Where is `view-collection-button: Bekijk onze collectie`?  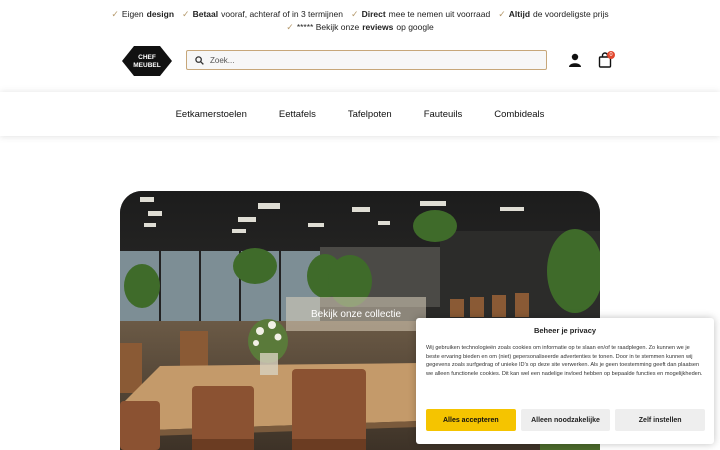
view-collection-button: Bekijk onze collectie is located at coordinates (356, 314).